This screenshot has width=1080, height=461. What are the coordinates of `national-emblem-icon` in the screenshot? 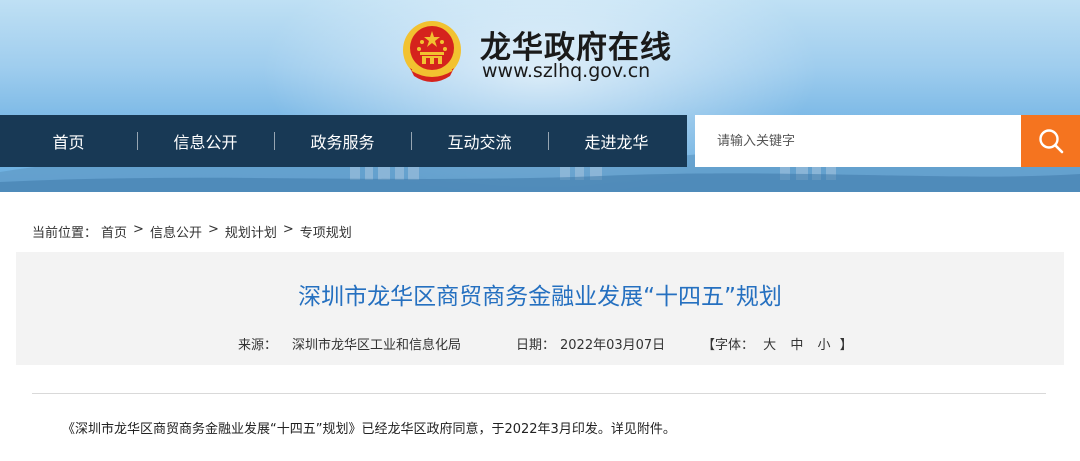 It's located at (432, 51).